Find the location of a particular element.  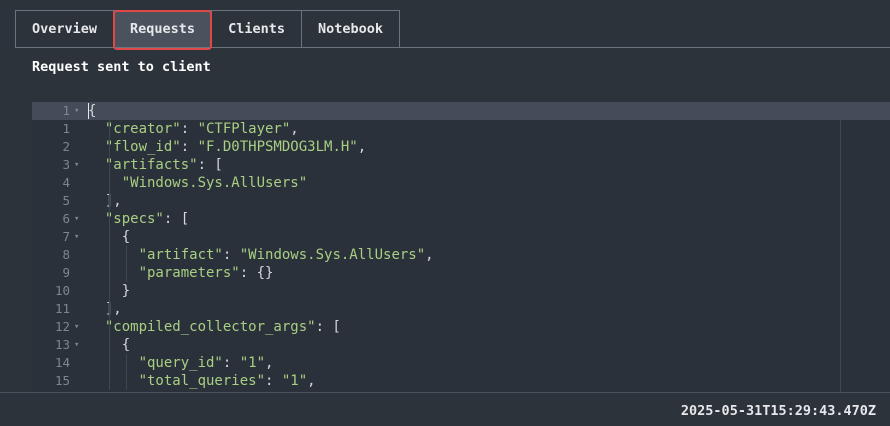

line-number: 11 is located at coordinates (62, 308).